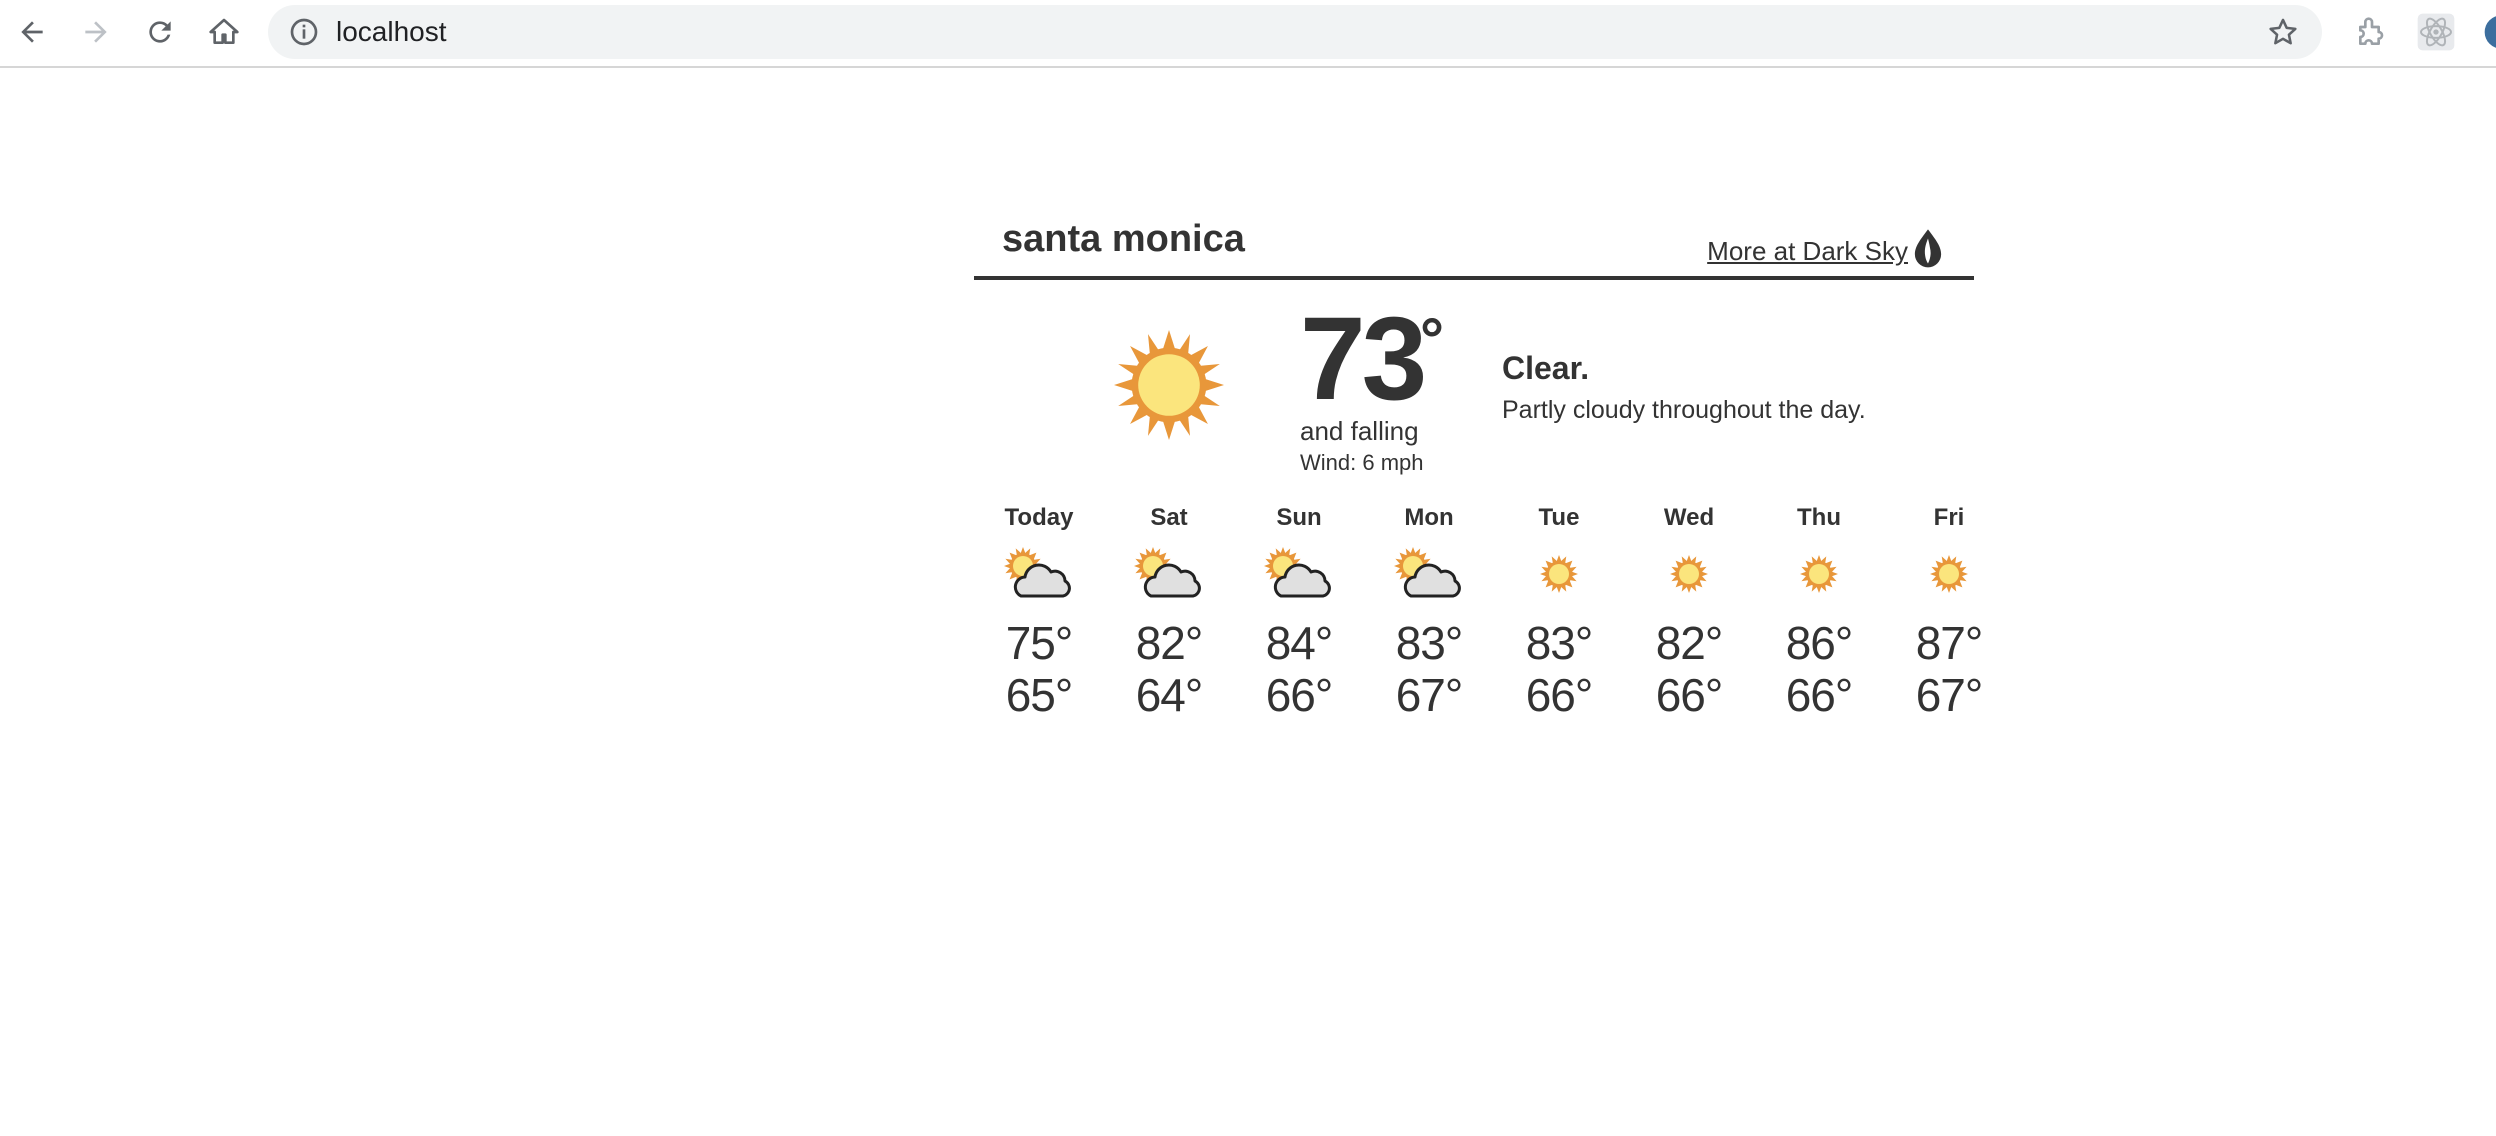 The width and height of the screenshot is (2496, 1136). I want to click on reload-icon, so click(160, 32).